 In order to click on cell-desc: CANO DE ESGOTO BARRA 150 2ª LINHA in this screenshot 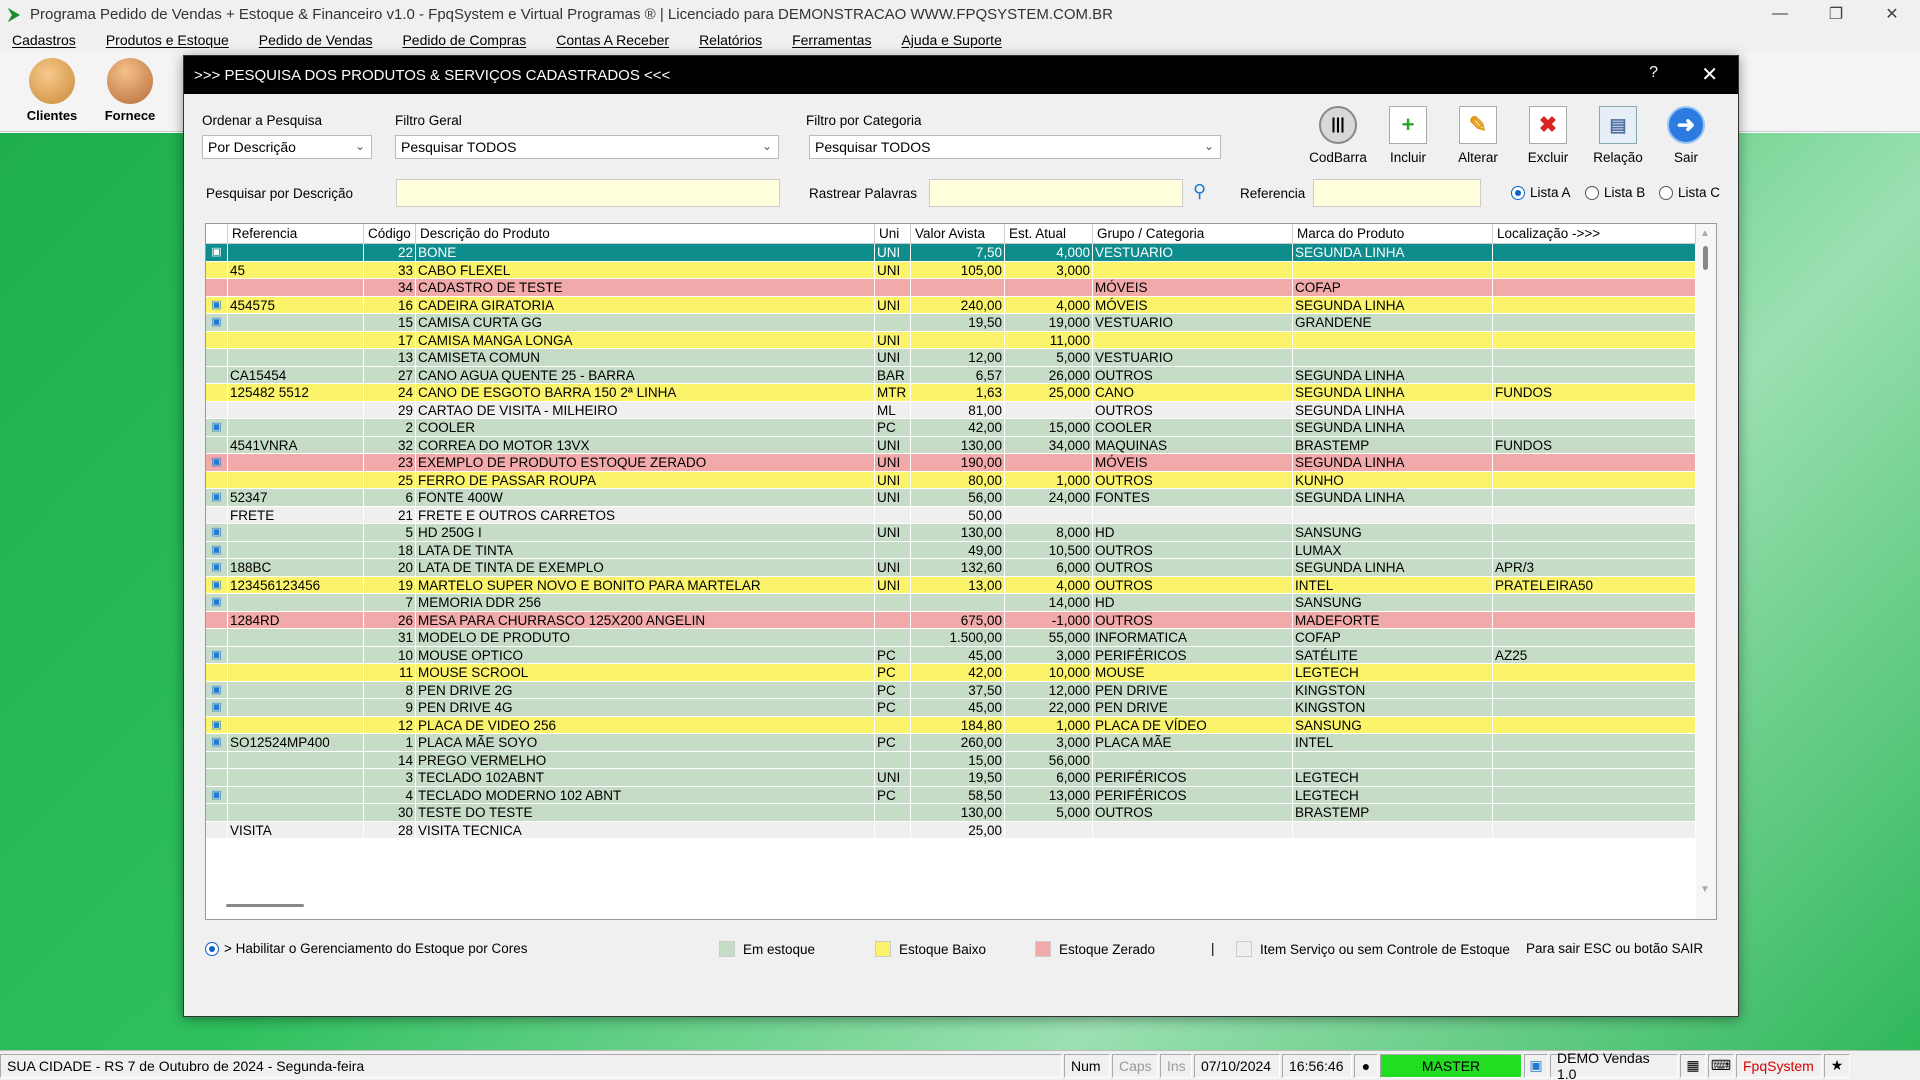, I will do `click(645, 393)`.